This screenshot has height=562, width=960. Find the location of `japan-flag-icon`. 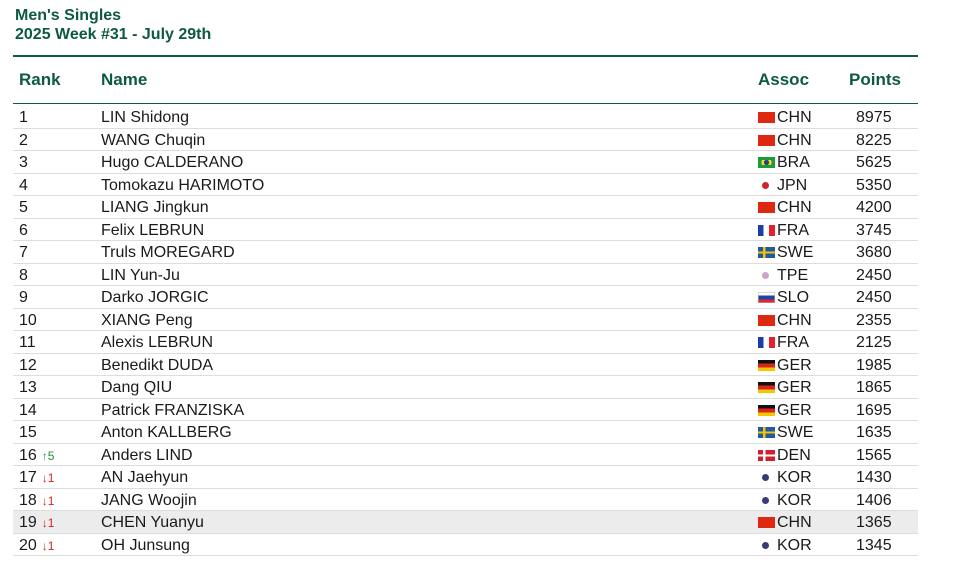

japan-flag-icon is located at coordinates (765, 185).